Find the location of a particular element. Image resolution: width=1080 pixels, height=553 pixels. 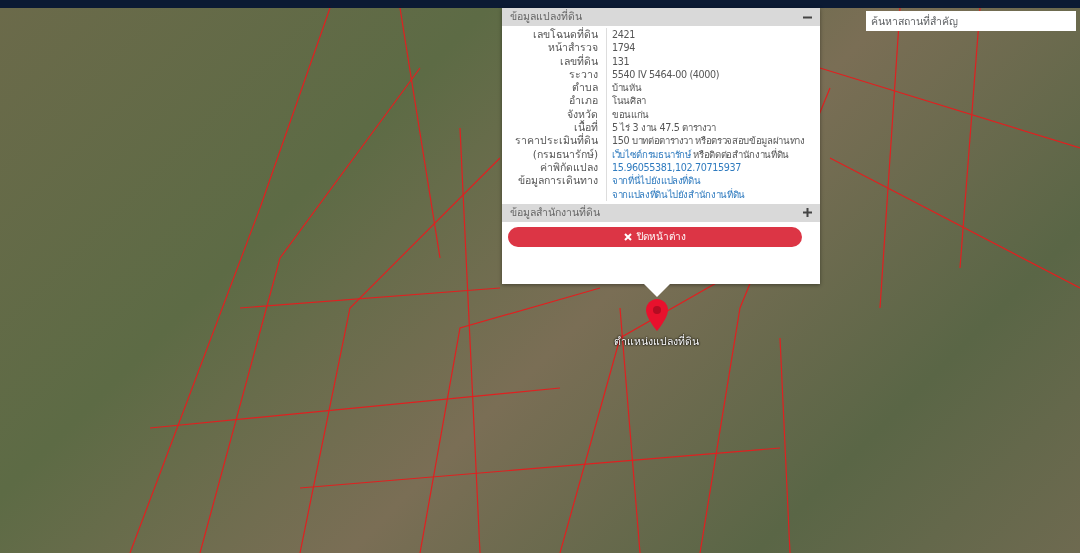

field-value: 131 is located at coordinates (621, 61).